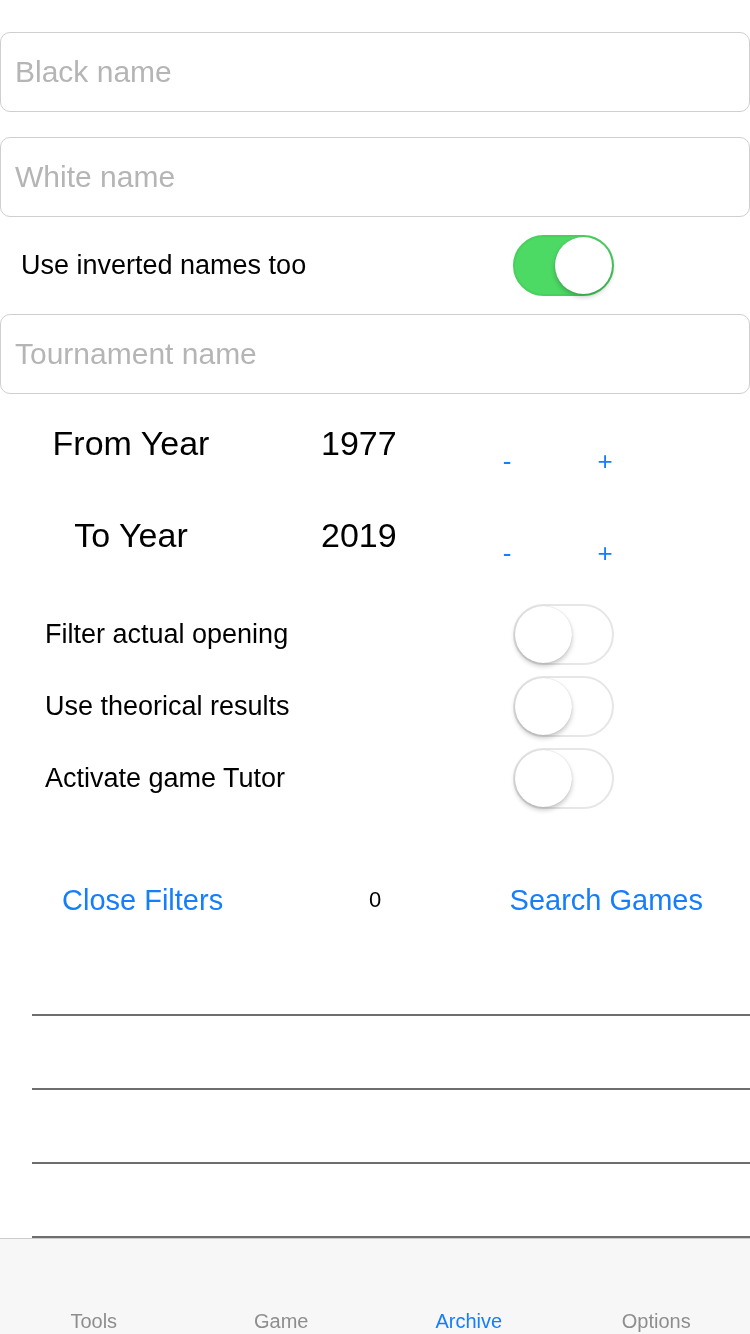 This screenshot has height=1334, width=750. I want to click on search-games-button: Search Games, so click(606, 900).